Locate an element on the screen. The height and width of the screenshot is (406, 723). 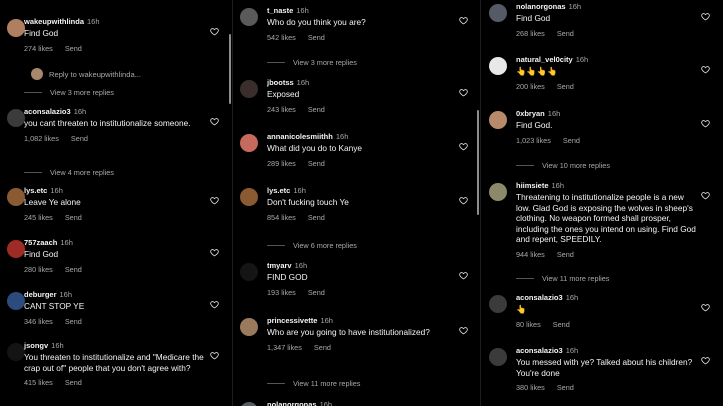
username: wakeupwithlinda is located at coordinates (54, 21).